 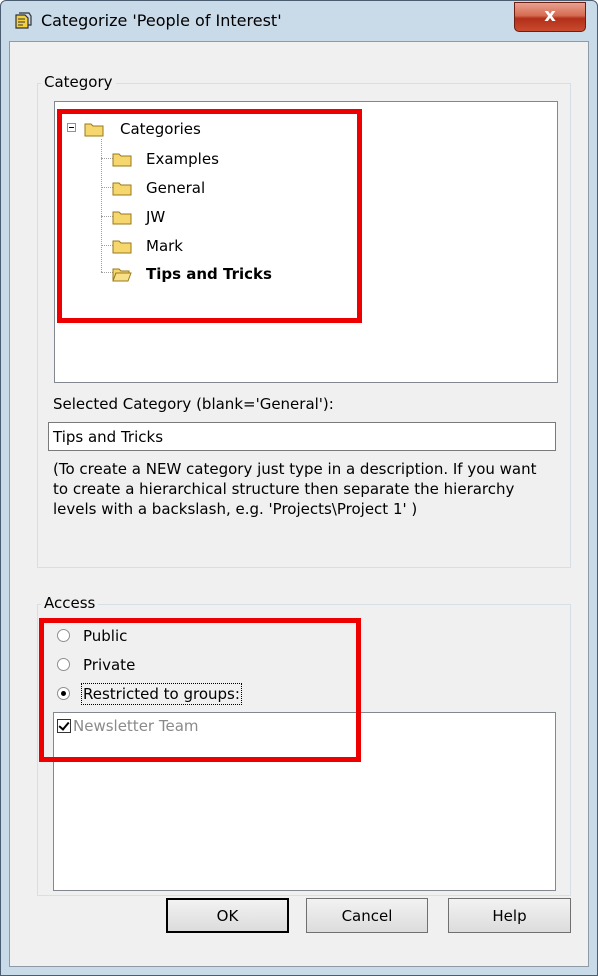 What do you see at coordinates (161, 694) in the screenshot?
I see `restricted-radio-label: Restricted to groups:` at bounding box center [161, 694].